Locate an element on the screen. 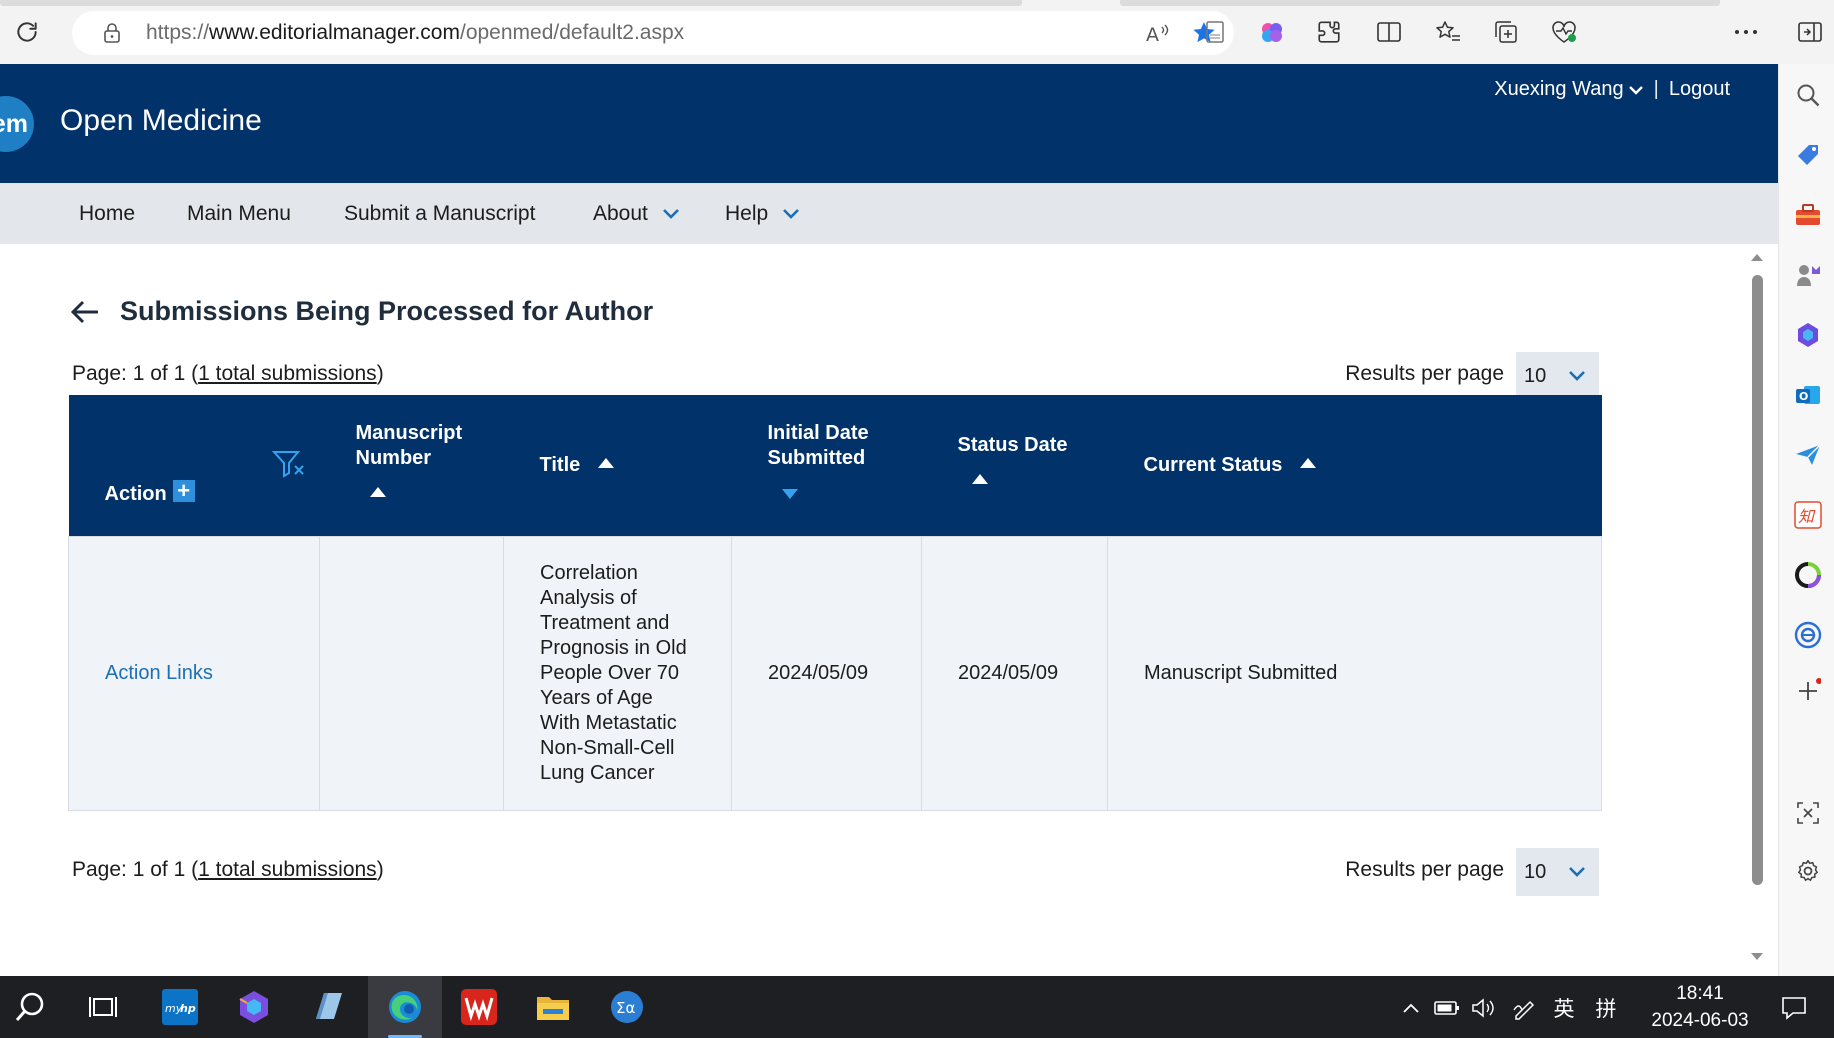 This screenshot has height=1038, width=1834. reading-view-icon is located at coordinates (1215, 32).